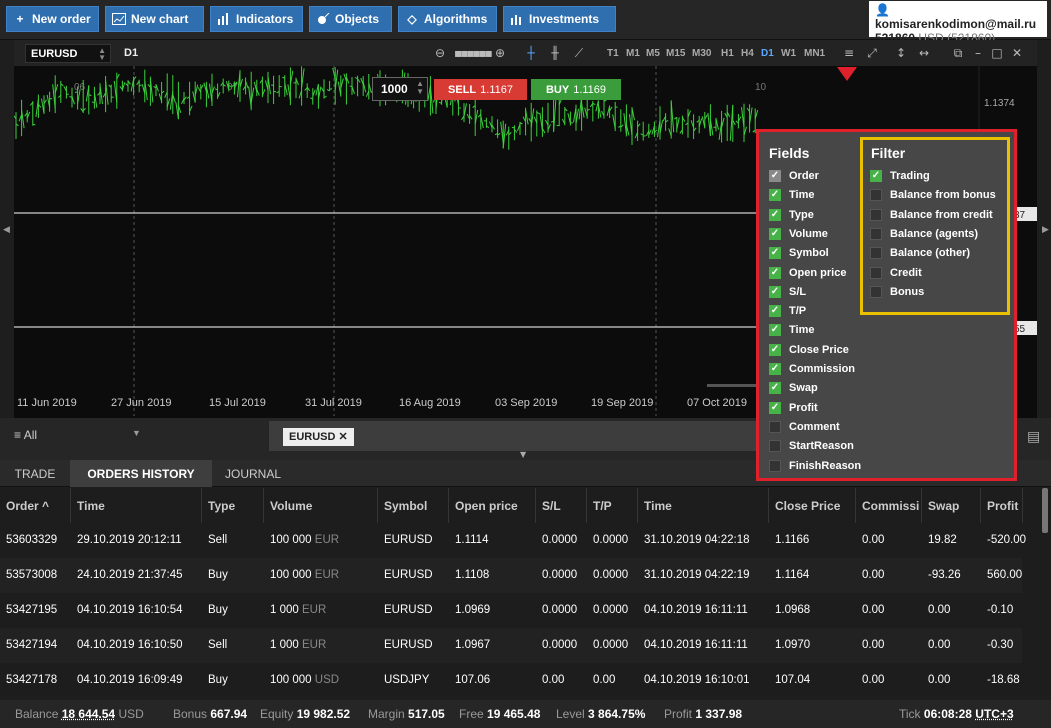 This screenshot has width=1051, height=728. What do you see at coordinates (408, 645) in the screenshot?
I see `table-cell: EURUSD` at bounding box center [408, 645].